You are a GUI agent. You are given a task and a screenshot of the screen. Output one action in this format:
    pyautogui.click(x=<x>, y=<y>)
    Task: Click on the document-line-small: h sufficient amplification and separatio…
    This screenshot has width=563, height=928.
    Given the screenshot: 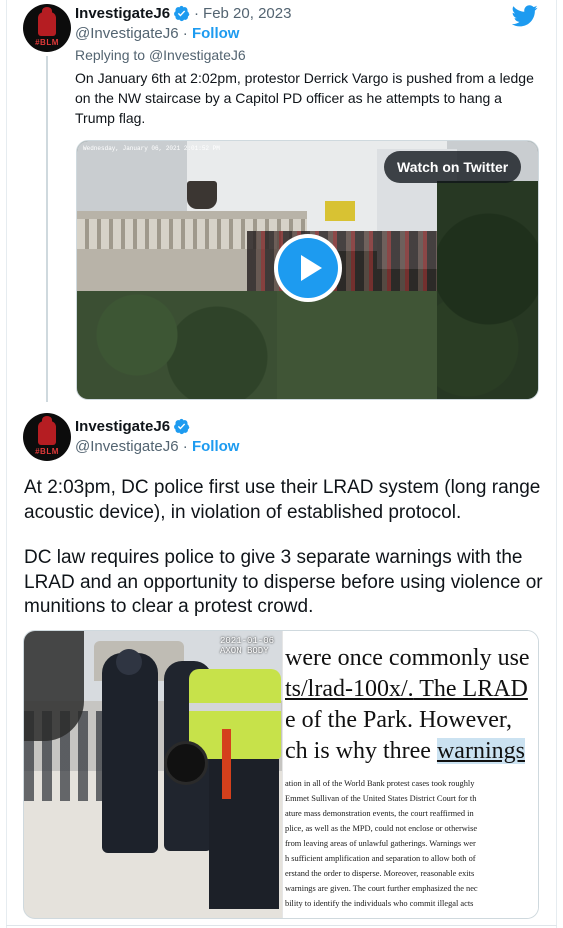 What is the action you would take?
    pyautogui.click(x=380, y=858)
    